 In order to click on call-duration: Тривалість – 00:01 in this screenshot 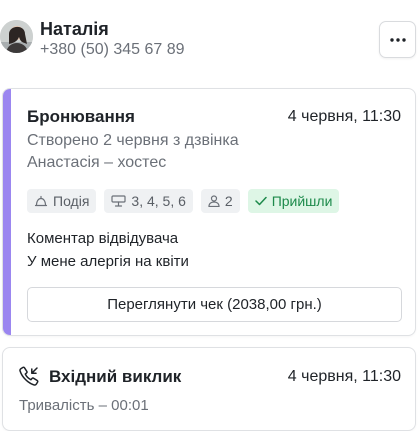, I will do `click(84, 405)`.